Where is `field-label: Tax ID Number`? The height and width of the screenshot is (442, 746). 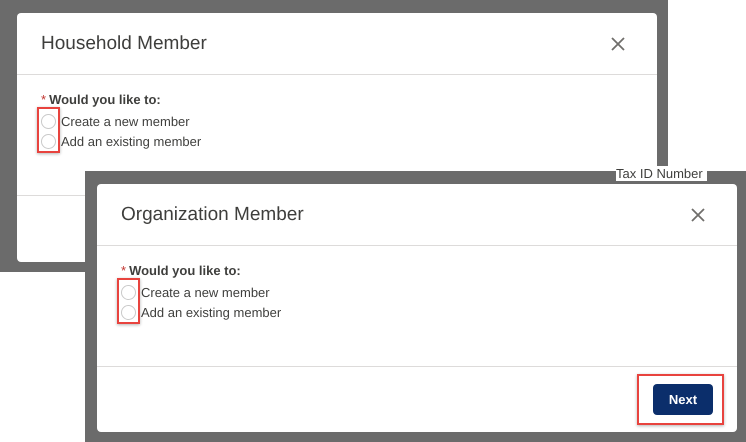 field-label: Tax ID Number is located at coordinates (661, 173).